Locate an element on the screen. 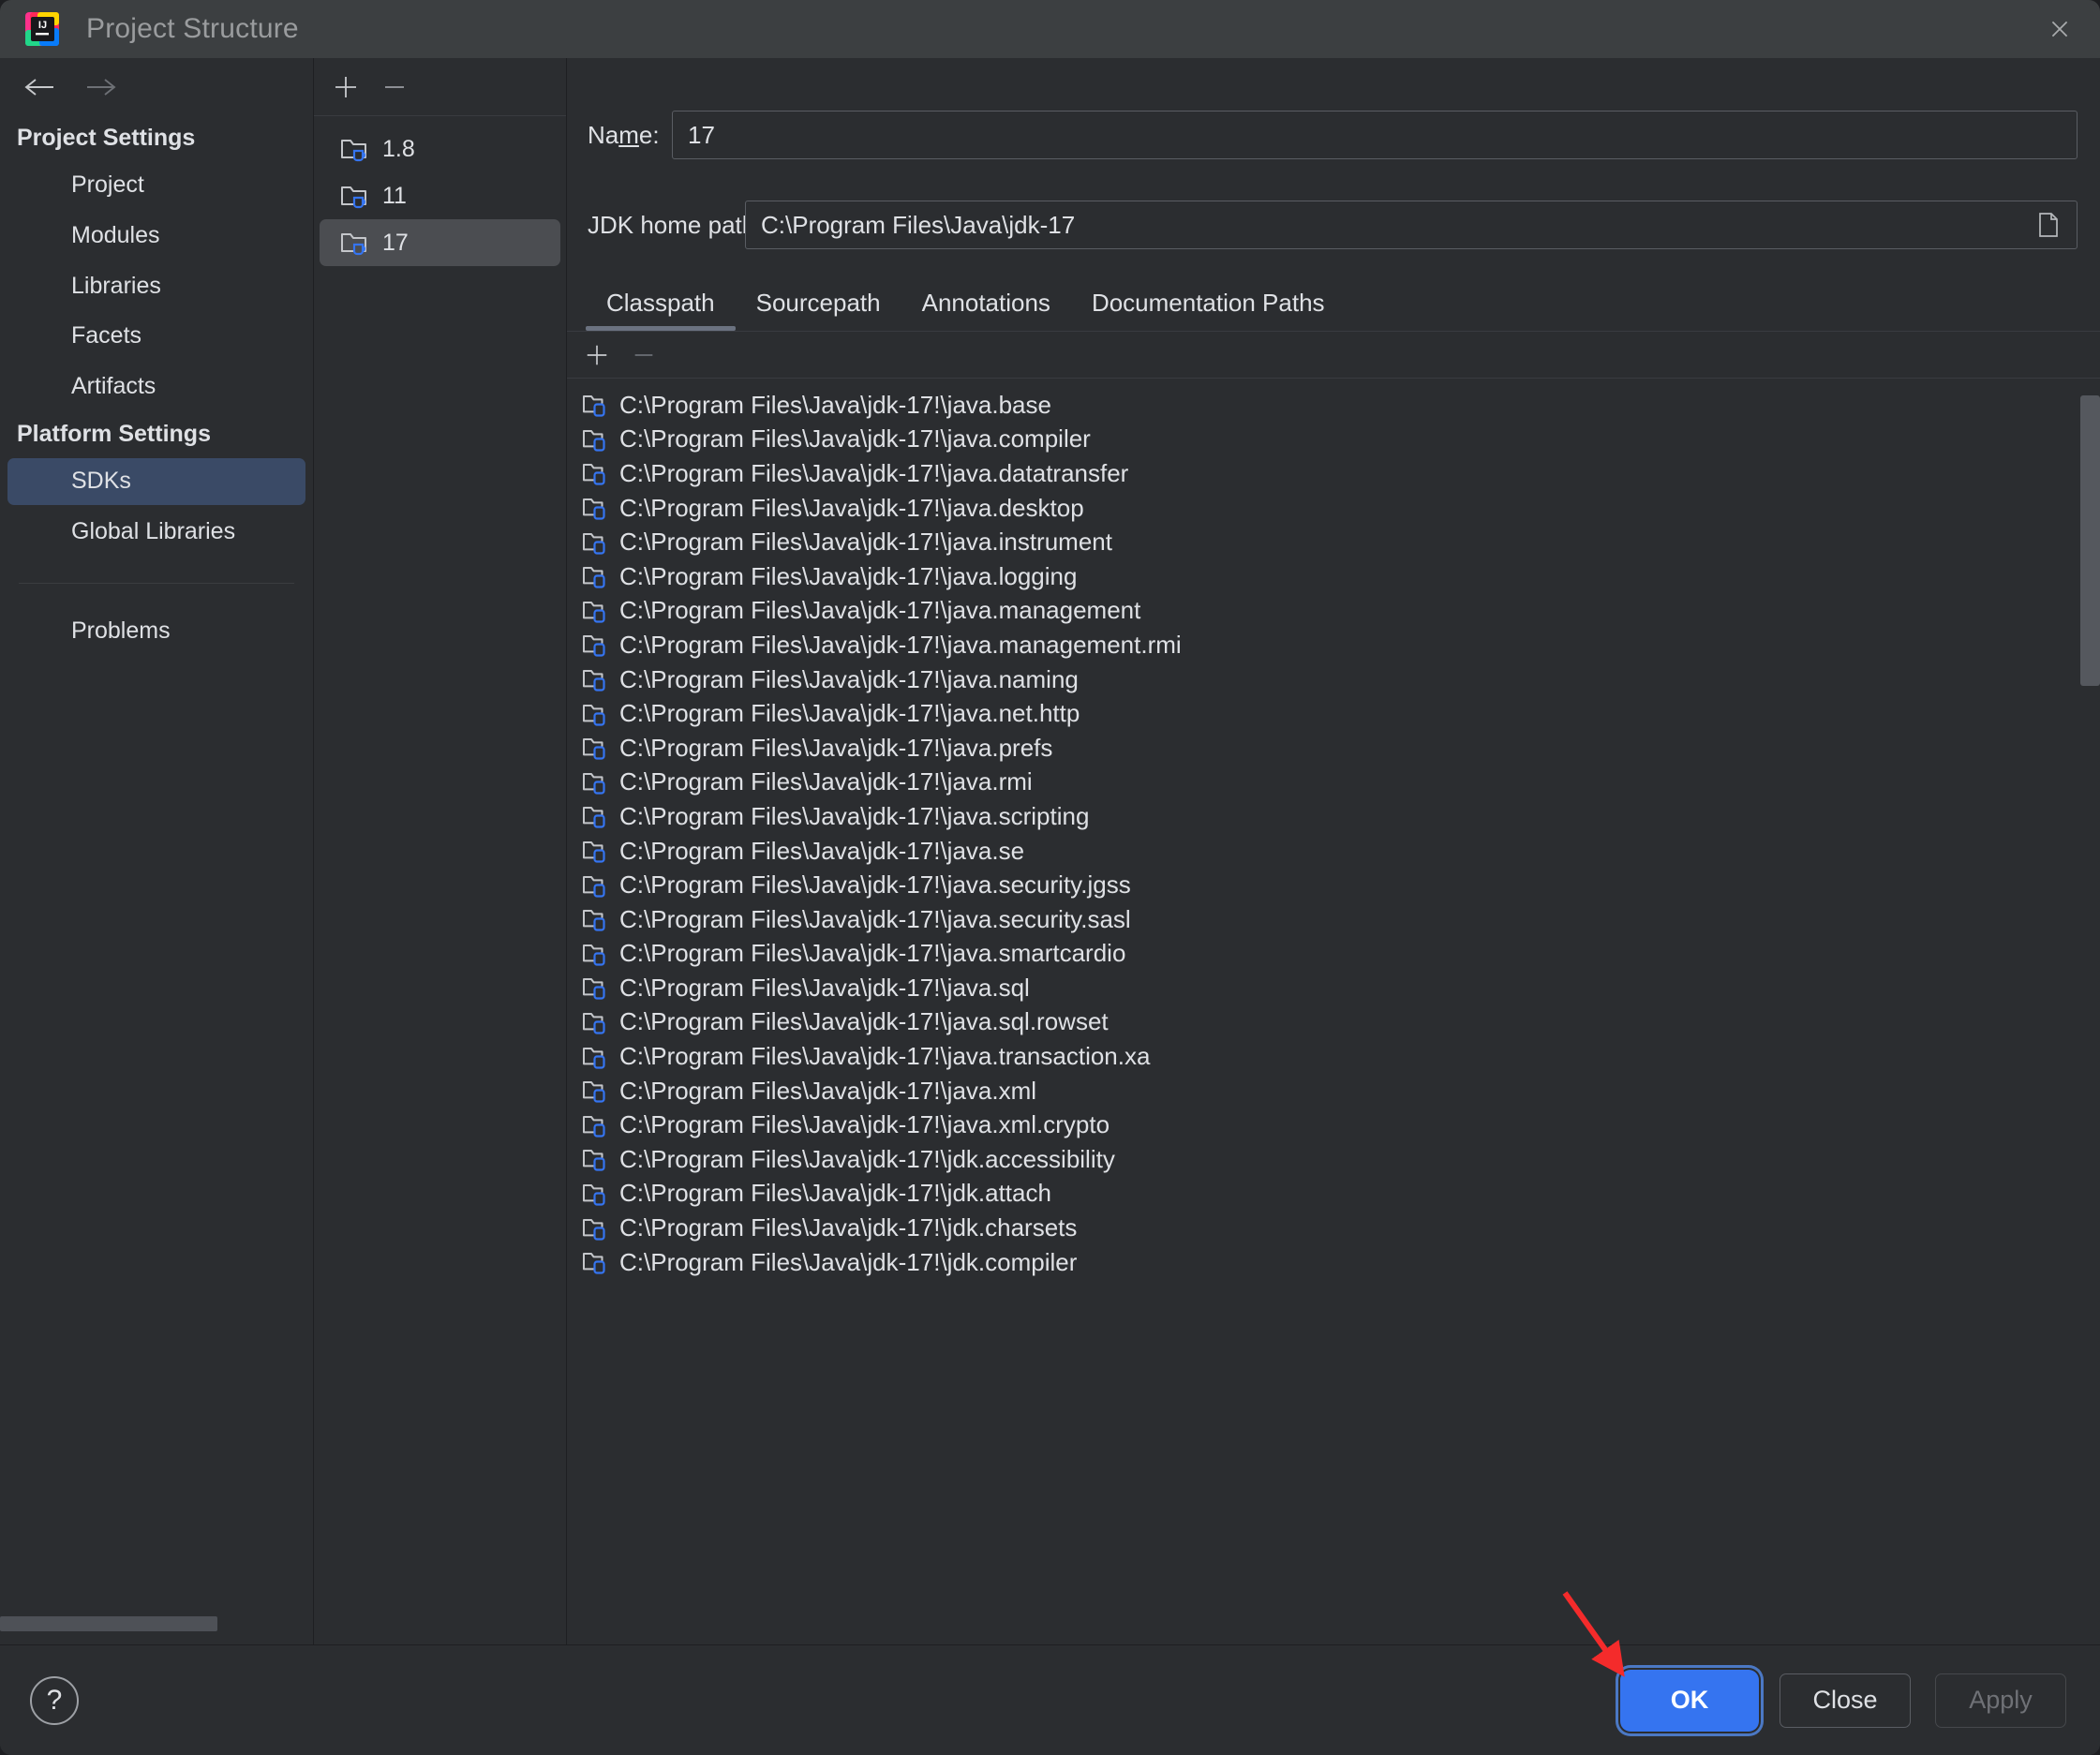 Image resolution: width=2100 pixels, height=1755 pixels. dialog-footer: ? OK Close Apply is located at coordinates (1050, 1699).